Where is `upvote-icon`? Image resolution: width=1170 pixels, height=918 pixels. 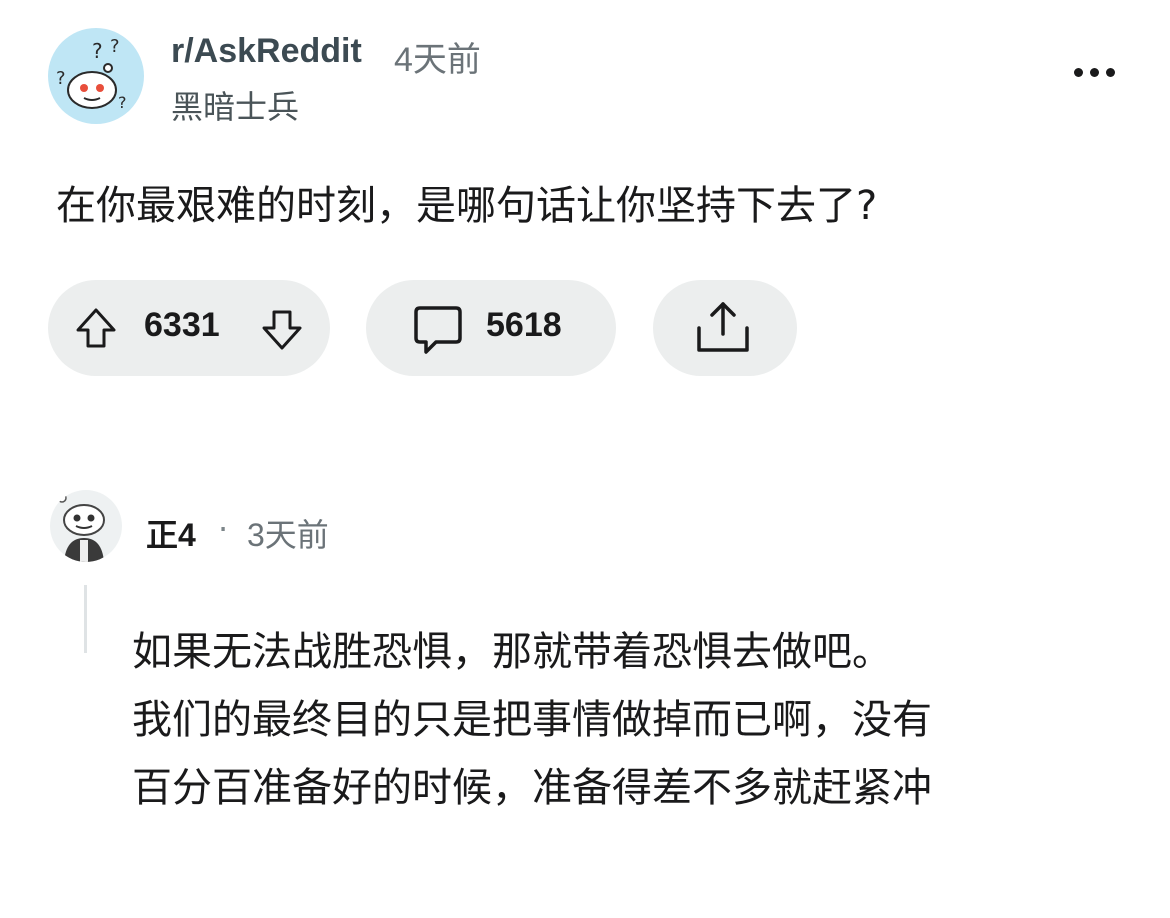 upvote-icon is located at coordinates (96, 328).